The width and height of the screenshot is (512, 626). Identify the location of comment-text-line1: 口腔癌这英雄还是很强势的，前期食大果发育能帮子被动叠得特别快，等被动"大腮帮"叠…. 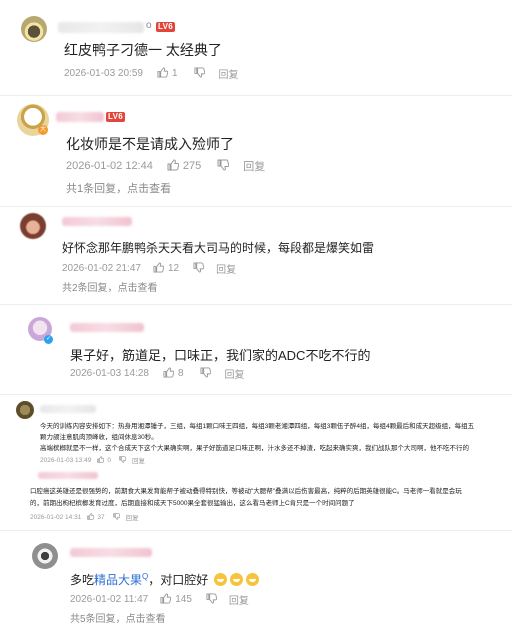
(246, 491).